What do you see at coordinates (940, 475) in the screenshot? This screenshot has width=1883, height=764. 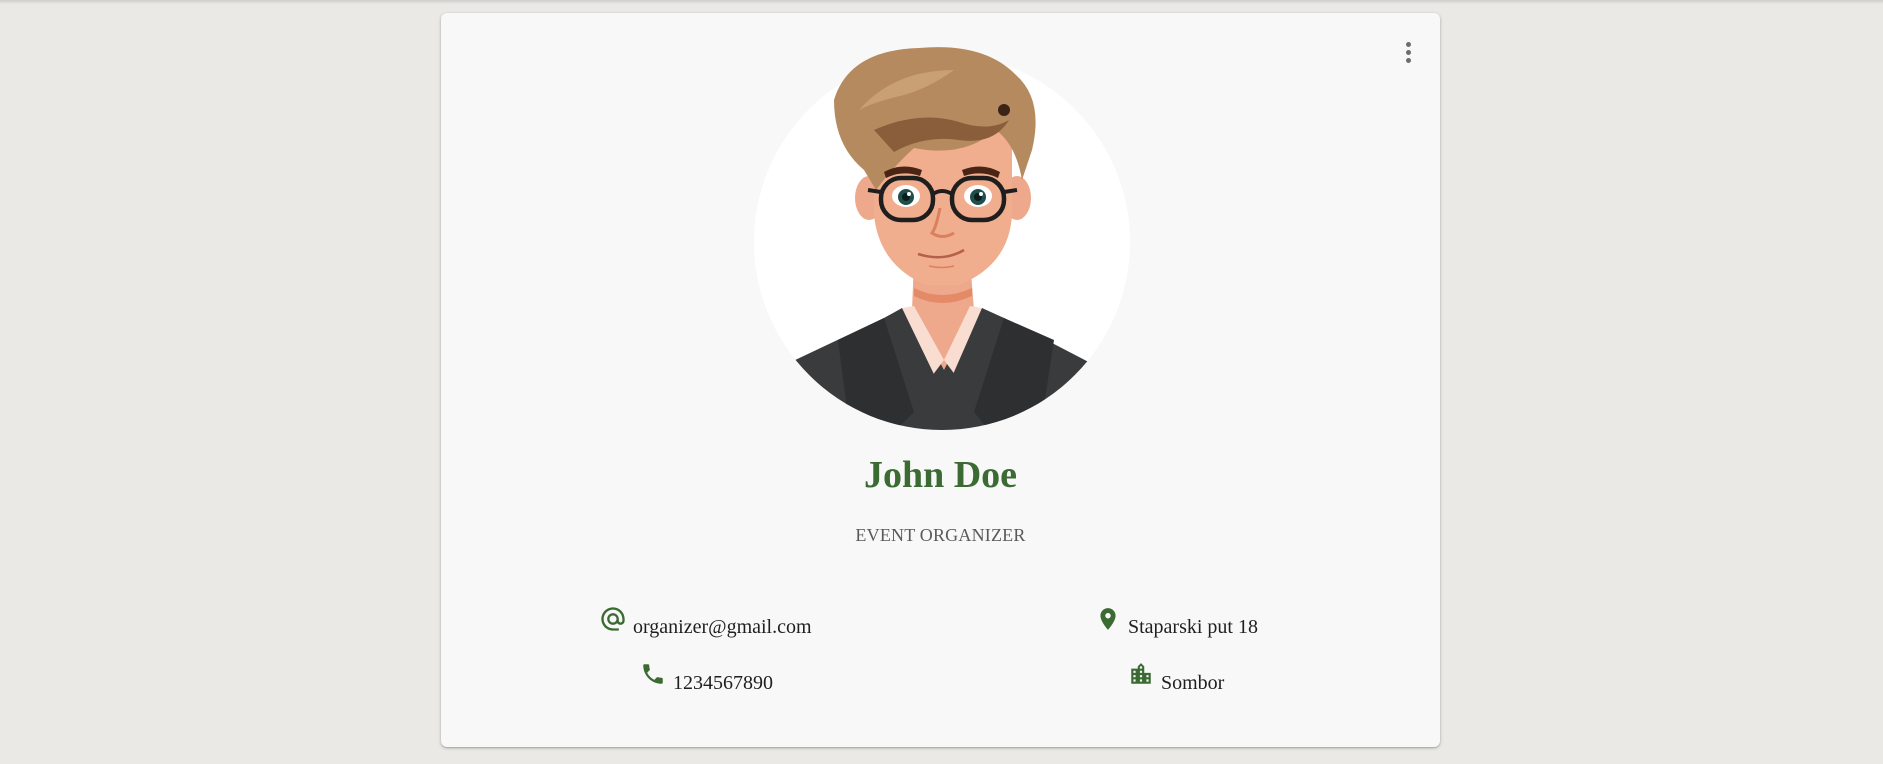 I see `profile-name: John Doe` at bounding box center [940, 475].